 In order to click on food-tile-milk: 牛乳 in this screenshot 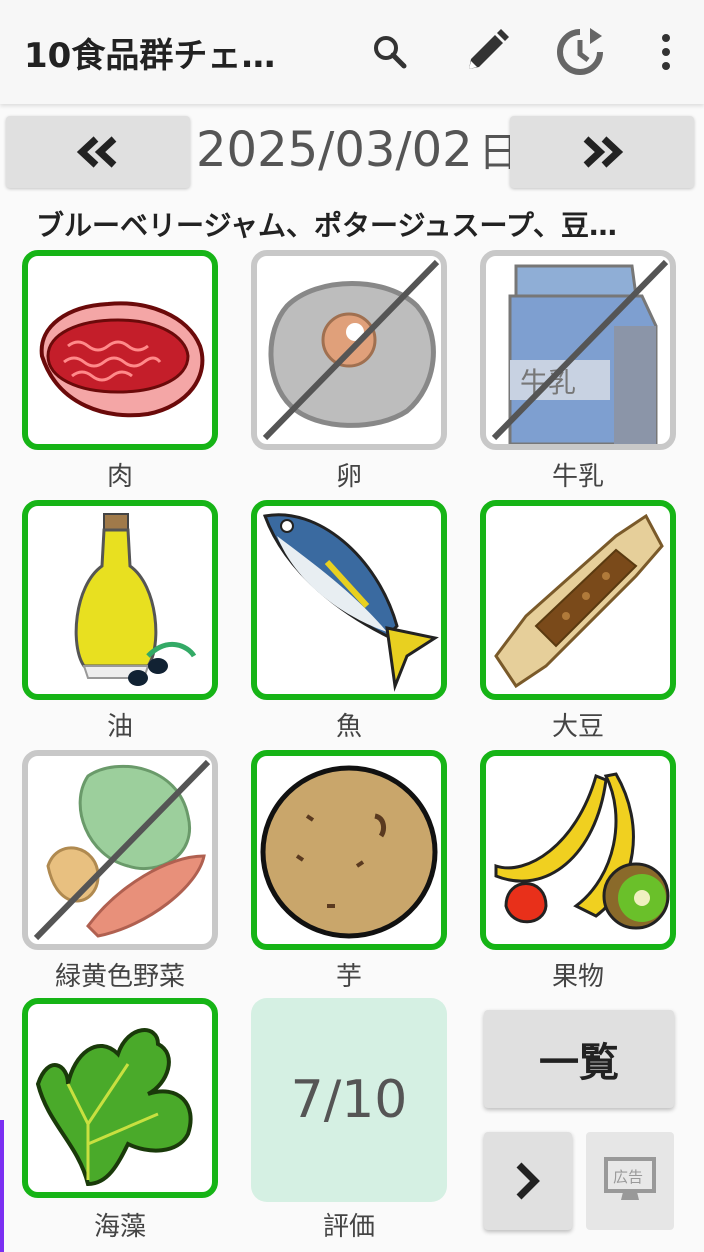, I will do `click(578, 350)`.